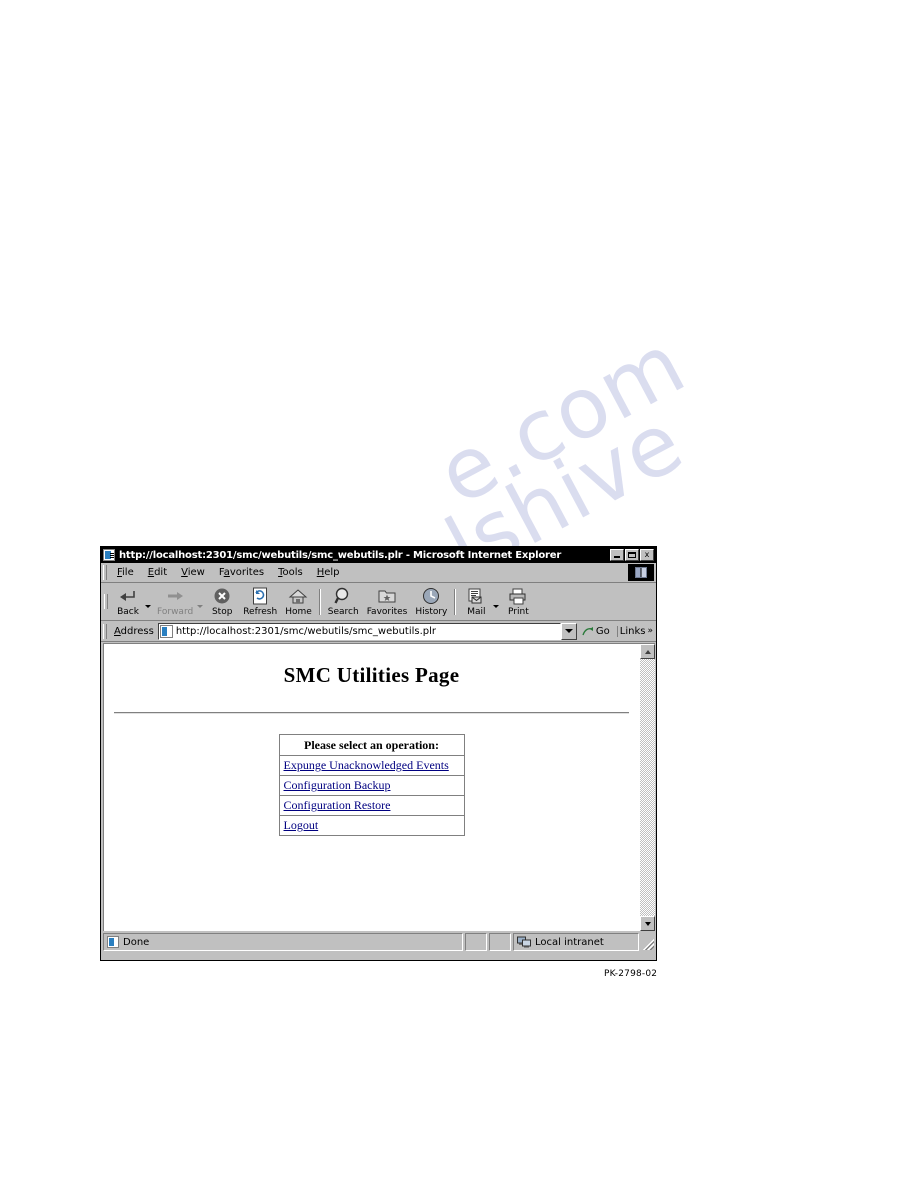 The height and width of the screenshot is (1188, 918). What do you see at coordinates (650, 631) in the screenshot?
I see `chevron-double-right-icon: »` at bounding box center [650, 631].